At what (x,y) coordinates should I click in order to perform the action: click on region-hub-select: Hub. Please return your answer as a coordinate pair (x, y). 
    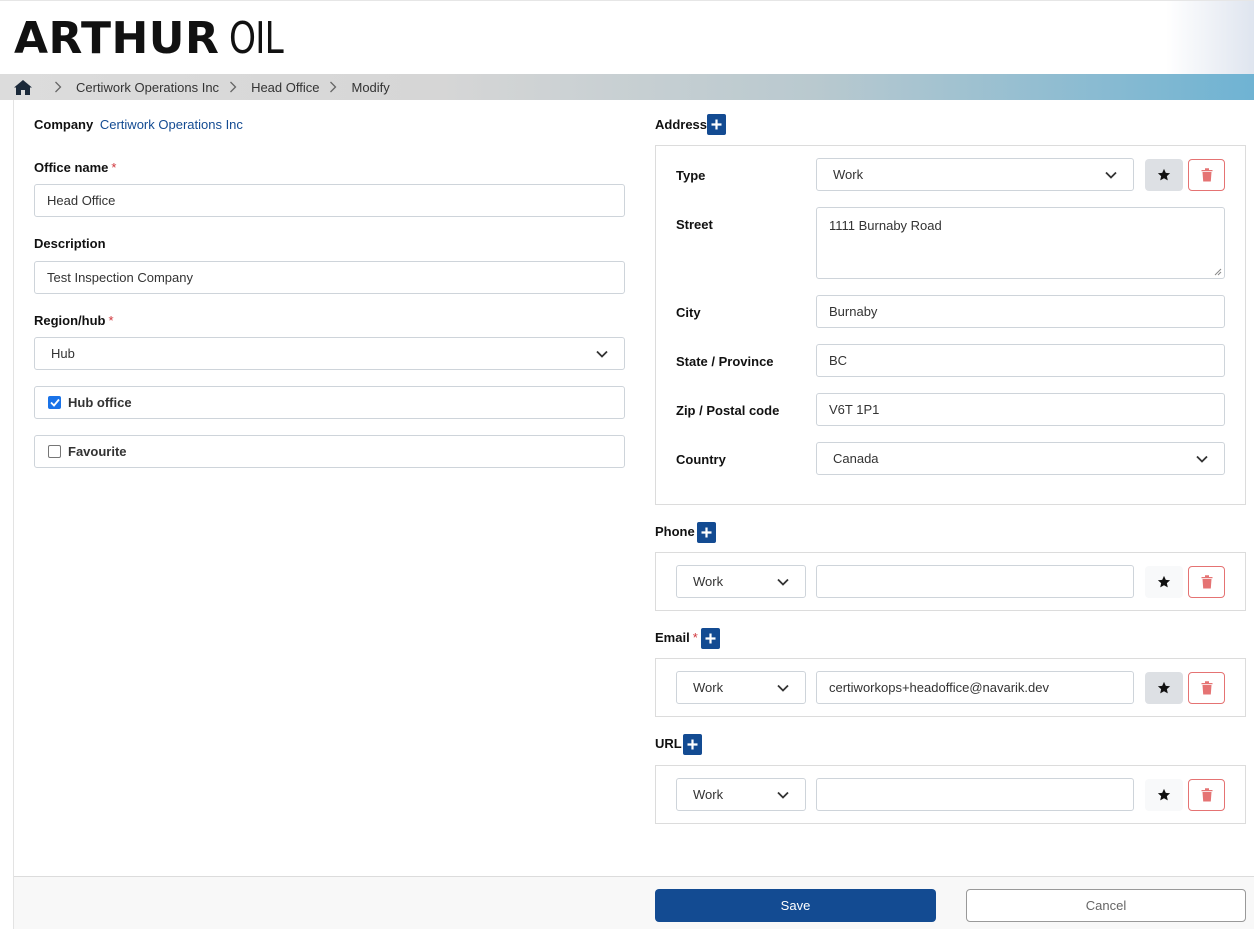
    Looking at the image, I should click on (329, 353).